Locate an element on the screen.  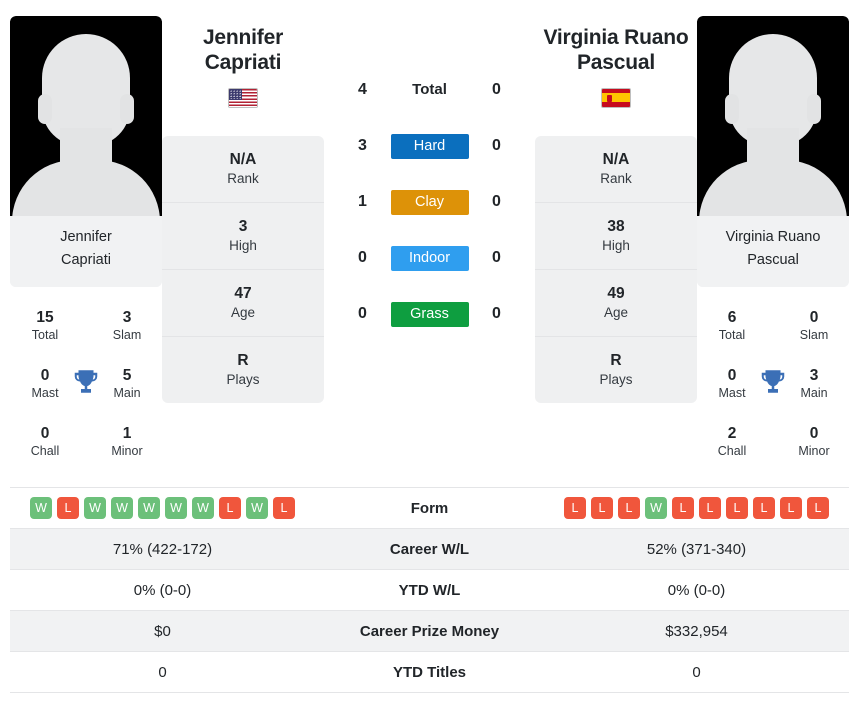
surface-row-clay: 1 Clay 0 is located at coordinates (429, 202).